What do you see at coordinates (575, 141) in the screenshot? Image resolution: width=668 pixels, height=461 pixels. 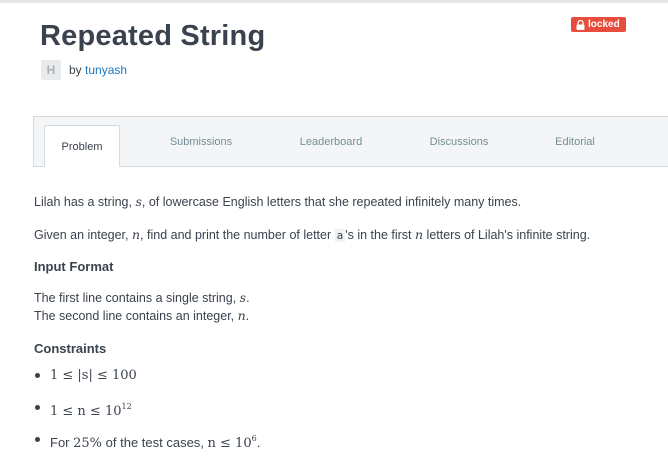 I see `tab-editorial: Editorial` at bounding box center [575, 141].